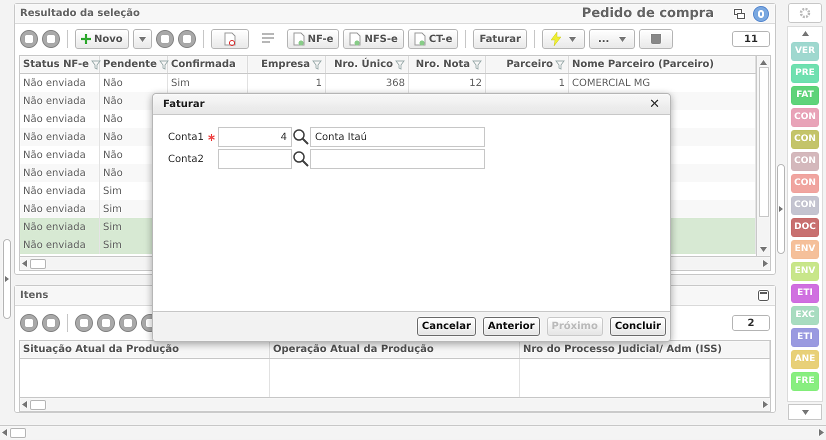 The image size is (826, 440). Describe the element at coordinates (656, 39) in the screenshot. I see `bag-button` at that location.